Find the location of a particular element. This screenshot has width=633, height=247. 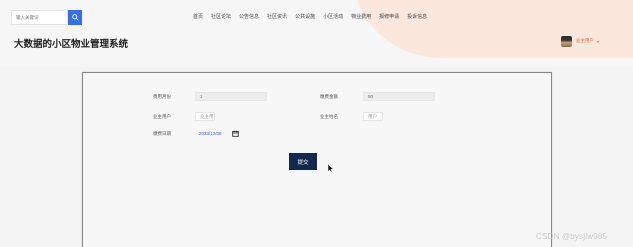

owner-account-label: 业主用户 is located at coordinates (162, 116).